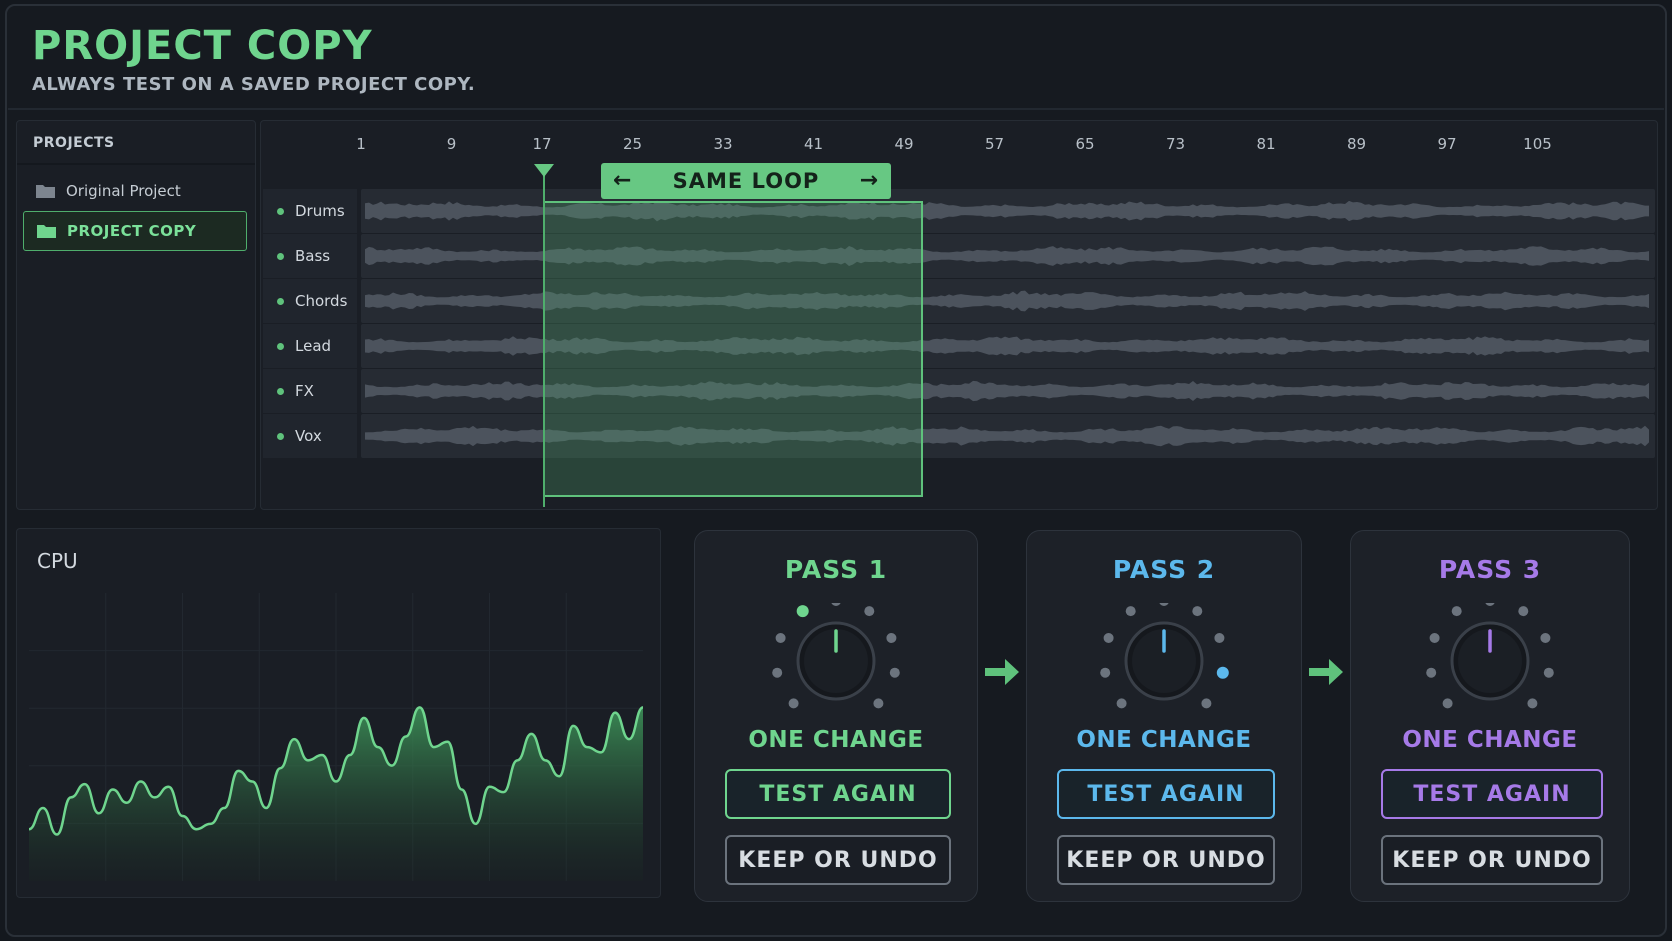 The width and height of the screenshot is (1672, 941). I want to click on project-item-copy: PROJECT COPY, so click(135, 231).